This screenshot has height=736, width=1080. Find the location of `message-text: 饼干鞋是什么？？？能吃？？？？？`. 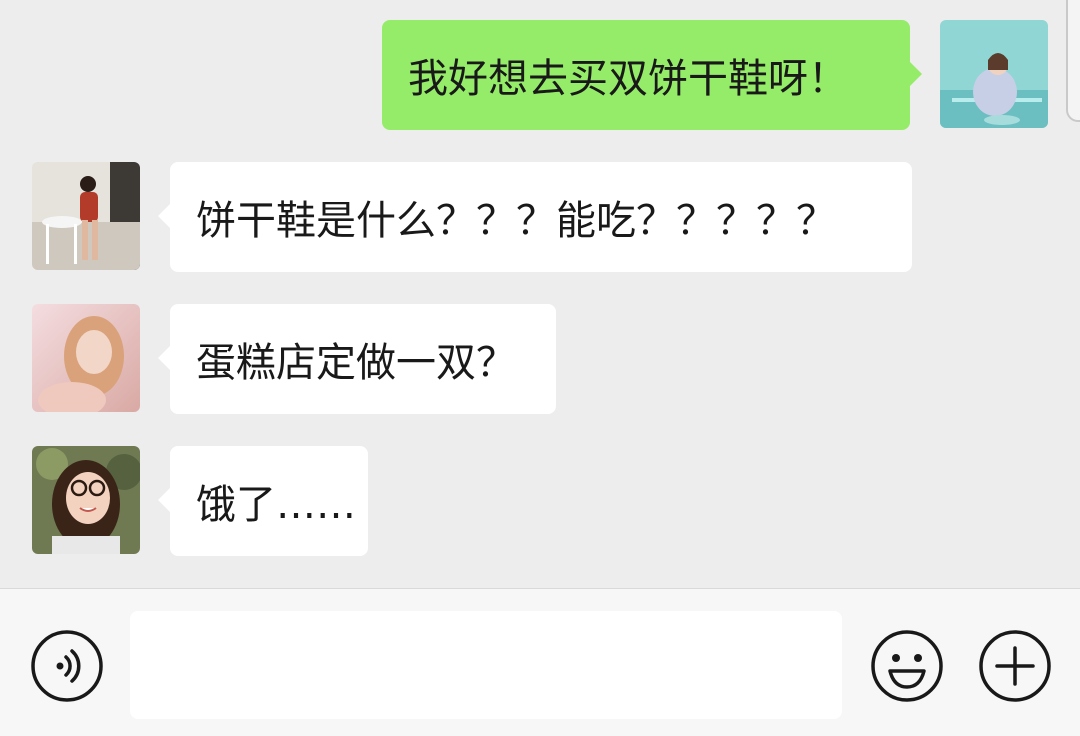

message-text: 饼干鞋是什么？？？能吃？？？？？ is located at coordinates (516, 221).